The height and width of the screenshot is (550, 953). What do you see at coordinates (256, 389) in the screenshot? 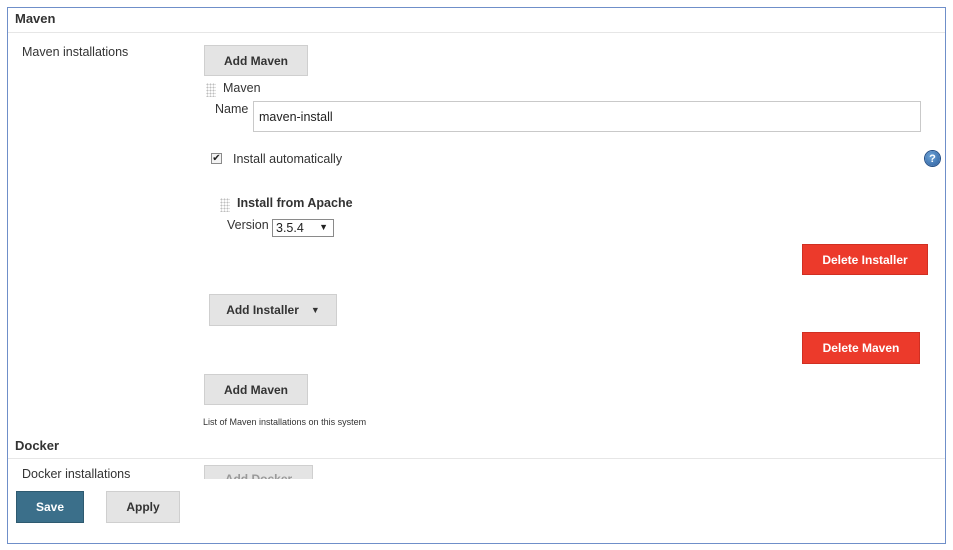
I see `add-maven-button-bottom: Add Maven` at bounding box center [256, 389].